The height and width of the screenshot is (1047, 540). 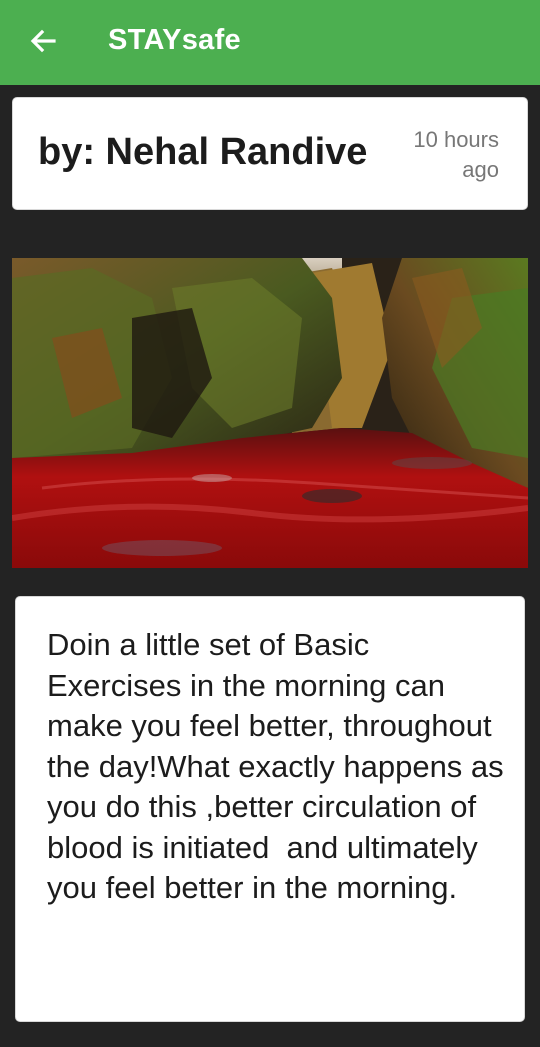 I want to click on app-title: STAYsafe, so click(x=174, y=40).